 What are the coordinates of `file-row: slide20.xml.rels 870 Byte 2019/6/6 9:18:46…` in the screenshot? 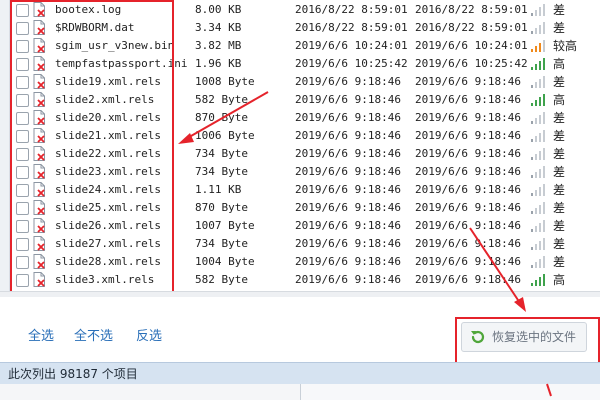 It's located at (304, 118).